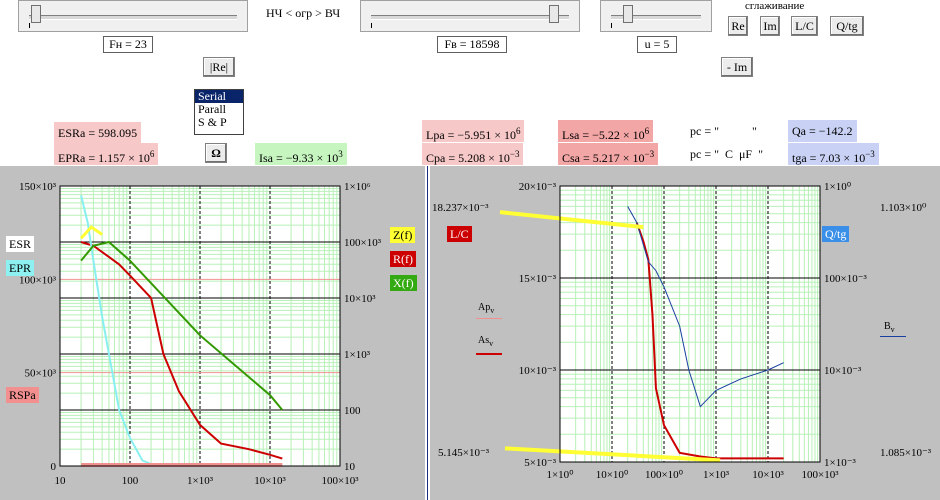  I want to click on anno-1085: 1.085×10⁻³, so click(906, 453).